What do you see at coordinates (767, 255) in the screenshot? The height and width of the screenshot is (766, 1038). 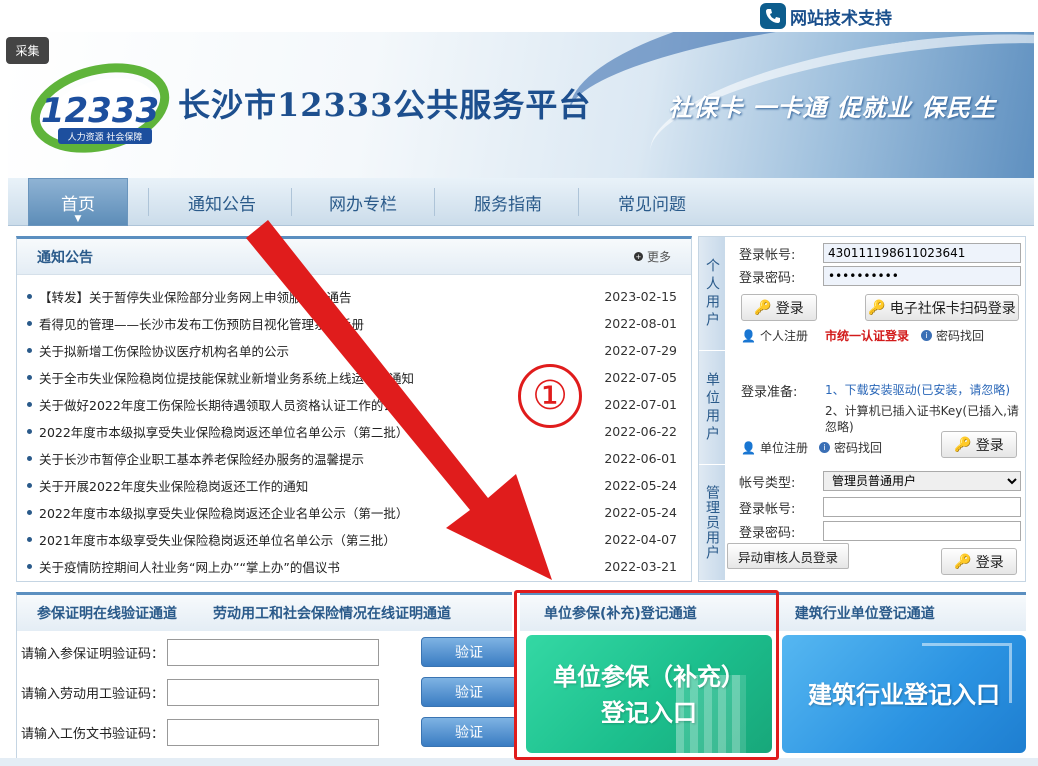 I see `personal-account-label: 登录帐号:` at bounding box center [767, 255].